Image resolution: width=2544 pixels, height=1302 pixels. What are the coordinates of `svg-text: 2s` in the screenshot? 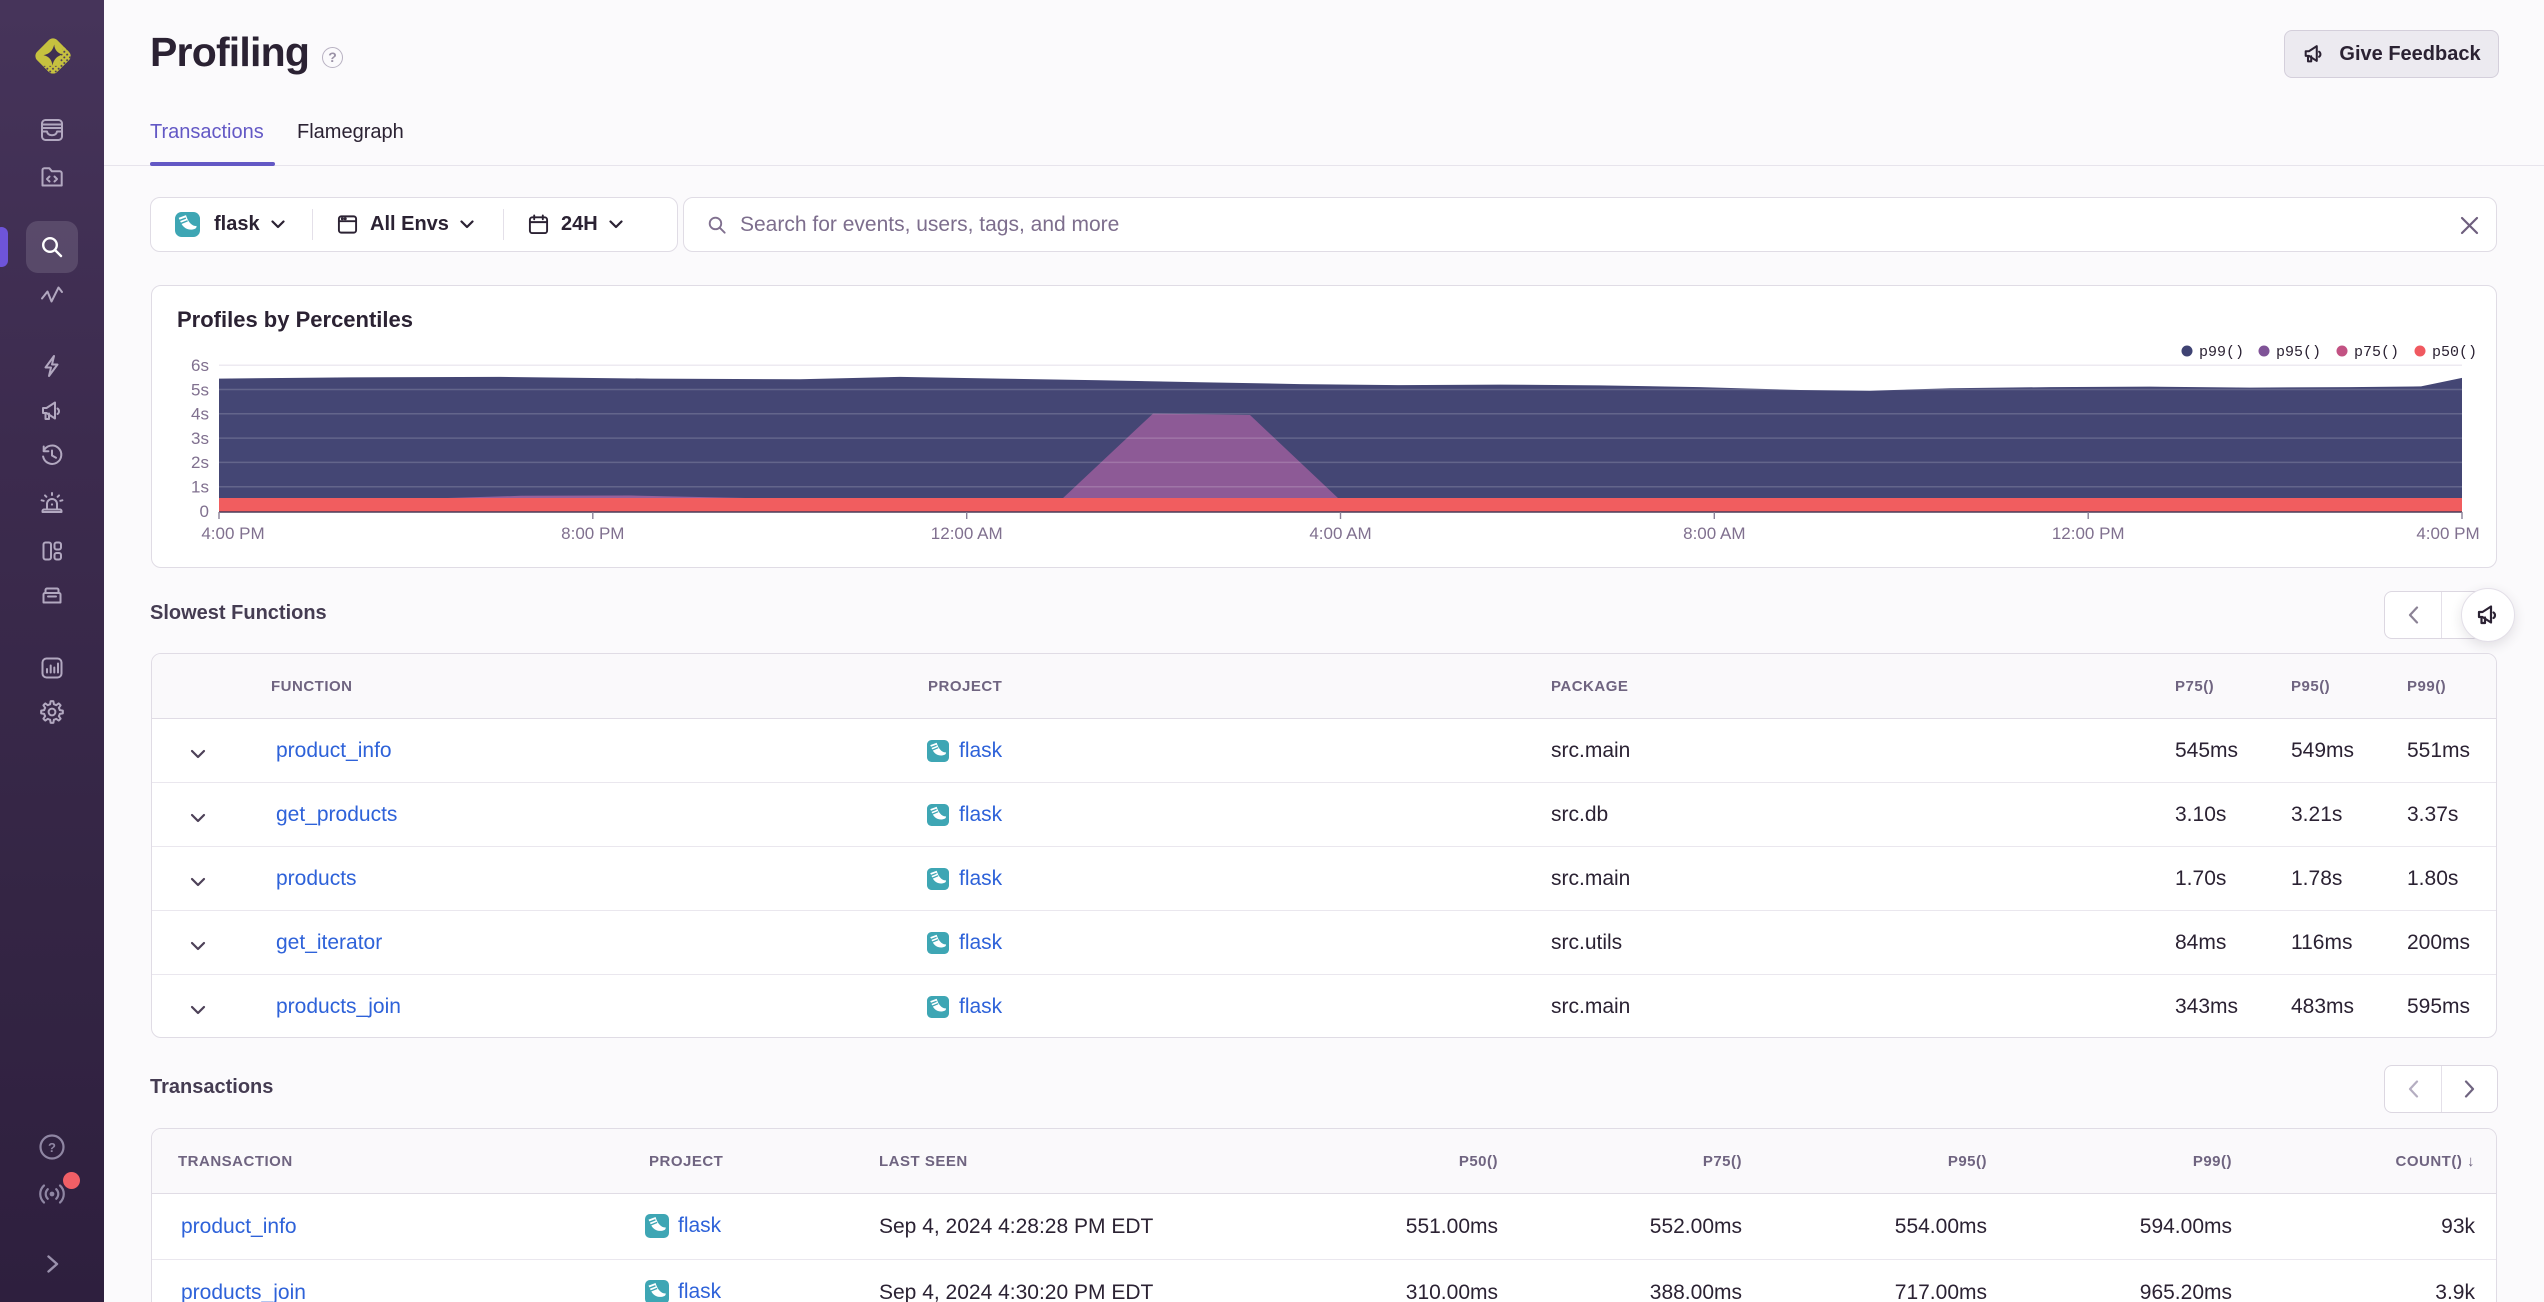 It's located at (200, 462).